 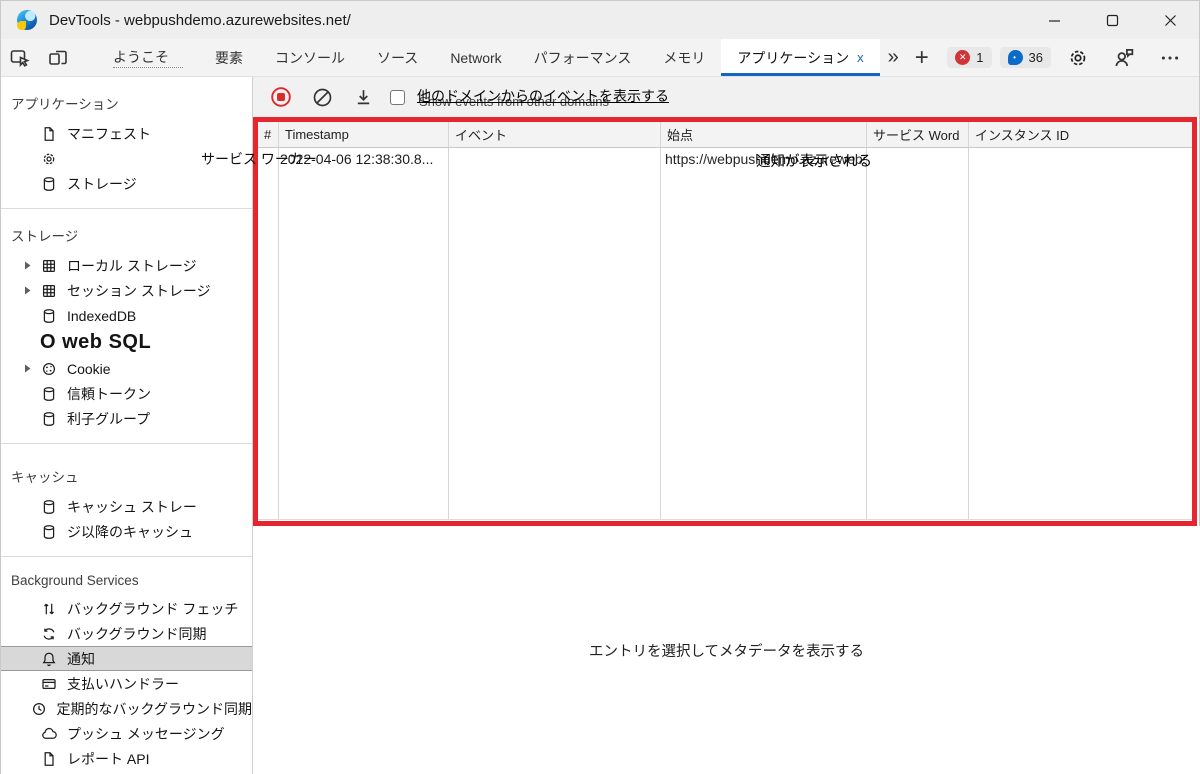 I want to click on section-title: キャッシュ, so click(x=45, y=477).